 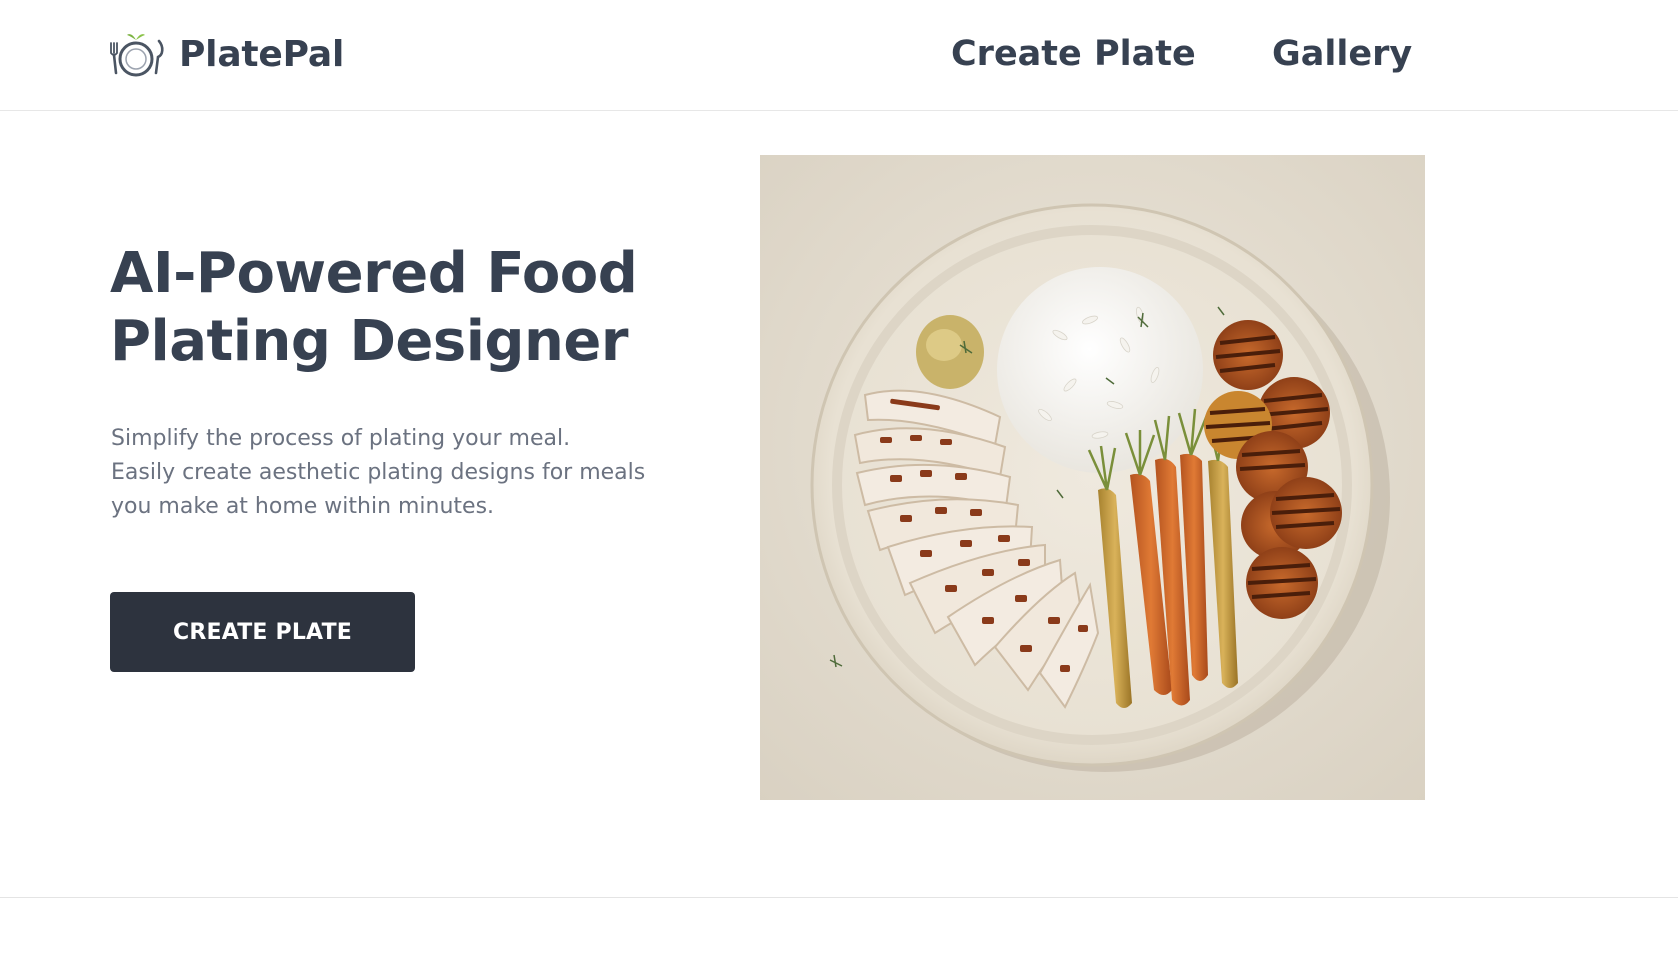 What do you see at coordinates (1073, 54) in the screenshot?
I see `nav-create-plate: Create Plate` at bounding box center [1073, 54].